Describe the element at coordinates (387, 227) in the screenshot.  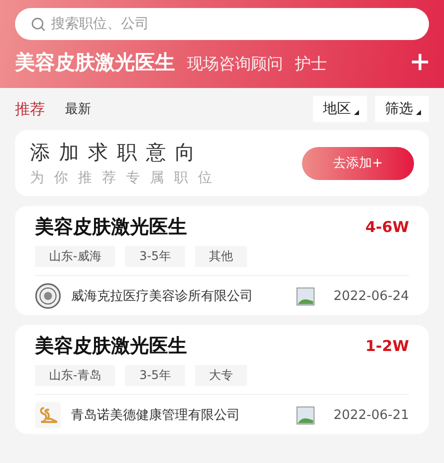
I see `salary: 4-6W` at that location.